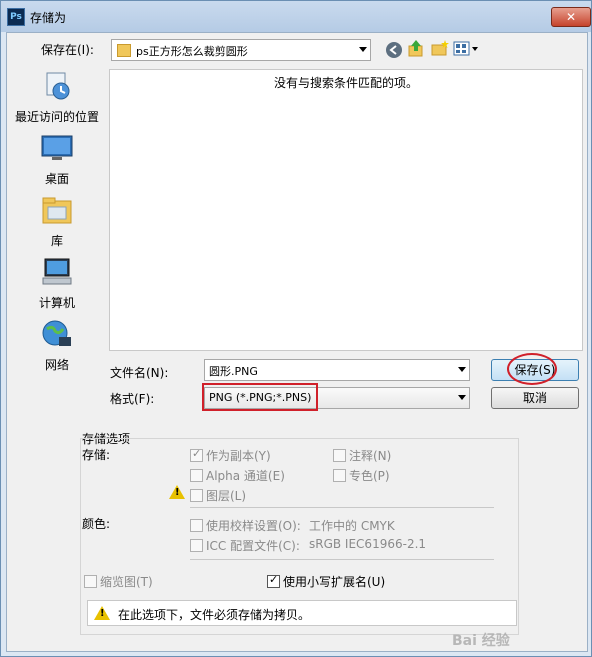  I want to click on sidebar-item-recent: 最近访问的位置, so click(57, 98).